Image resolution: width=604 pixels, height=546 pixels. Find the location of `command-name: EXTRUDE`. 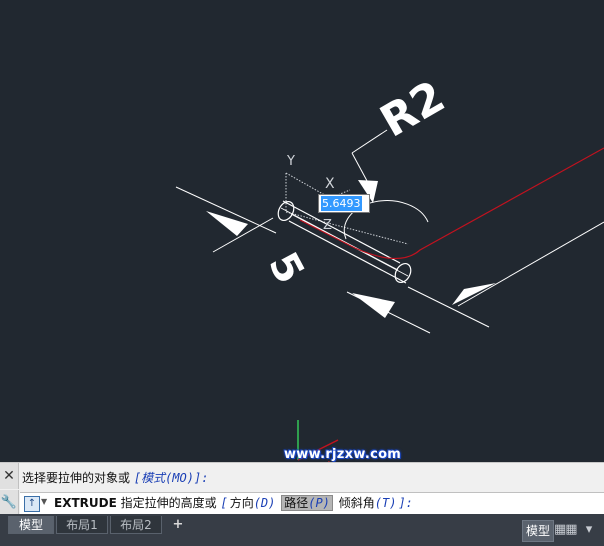

command-name: EXTRUDE is located at coordinates (85, 503).